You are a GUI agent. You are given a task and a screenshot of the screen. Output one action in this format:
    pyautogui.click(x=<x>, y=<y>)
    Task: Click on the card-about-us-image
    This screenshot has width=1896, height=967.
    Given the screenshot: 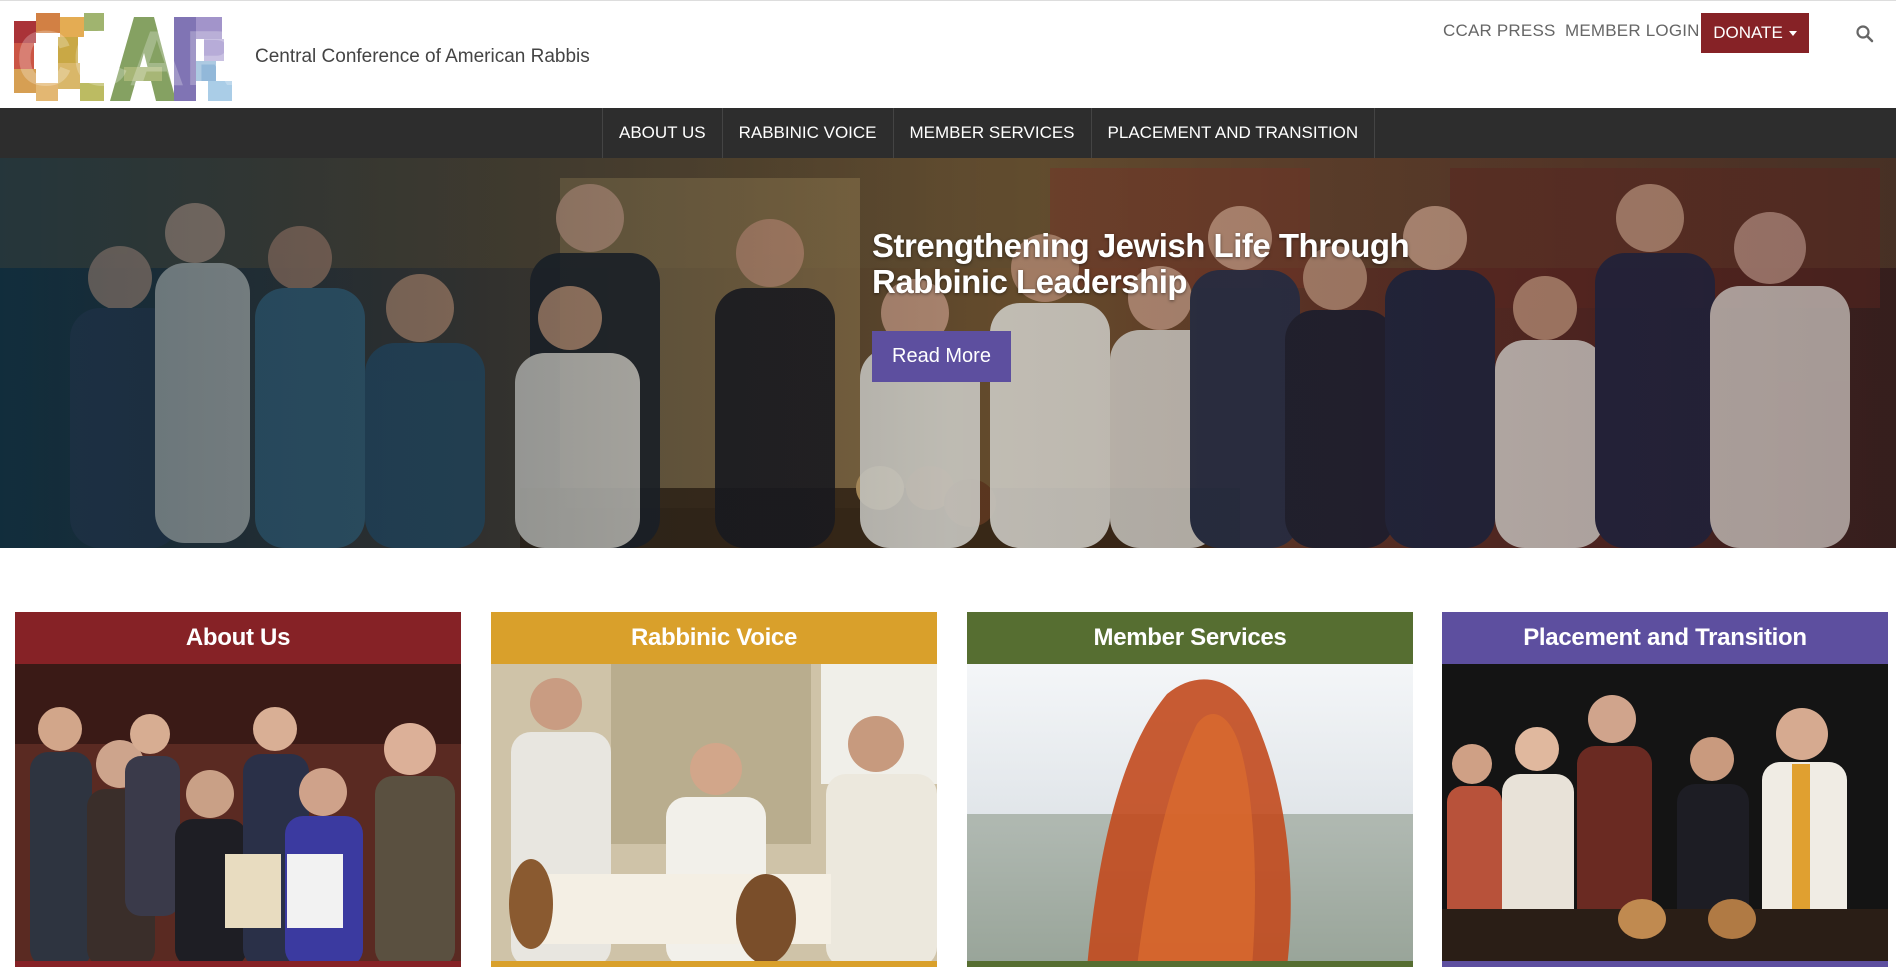 What is the action you would take?
    pyautogui.click(x=238, y=815)
    